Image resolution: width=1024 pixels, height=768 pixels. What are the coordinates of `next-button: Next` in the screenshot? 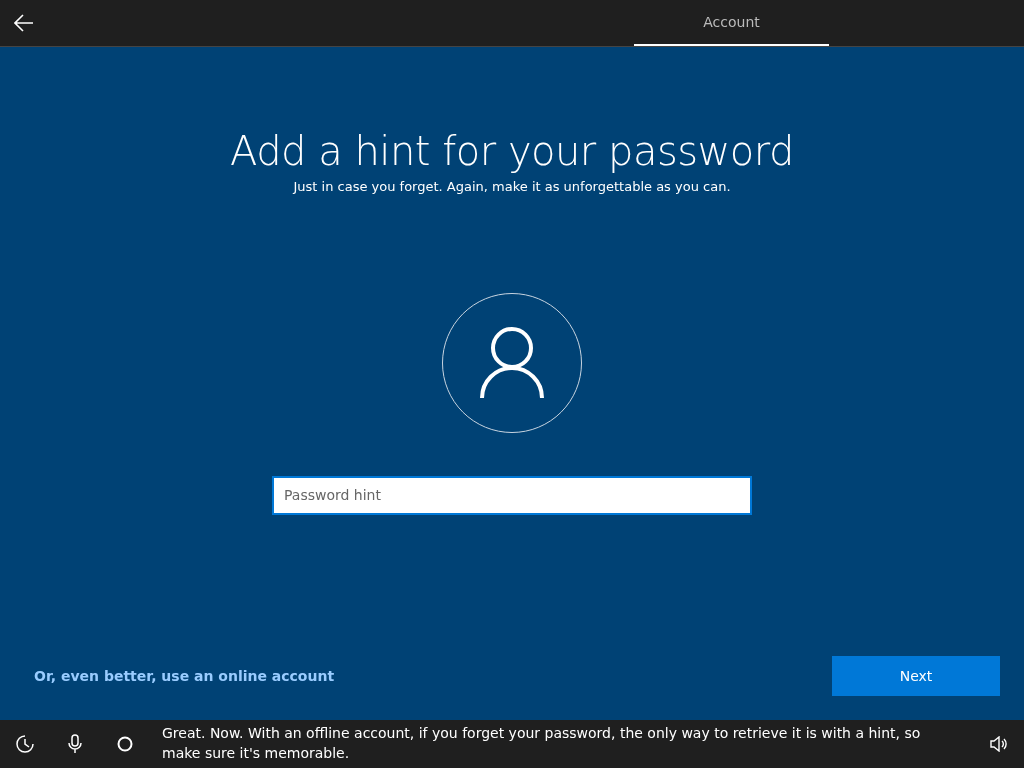 It's located at (916, 676).